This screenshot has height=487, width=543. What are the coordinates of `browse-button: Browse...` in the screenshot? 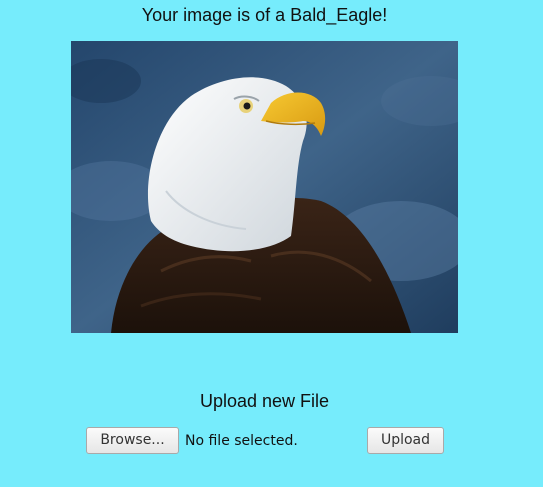 It's located at (132, 440).